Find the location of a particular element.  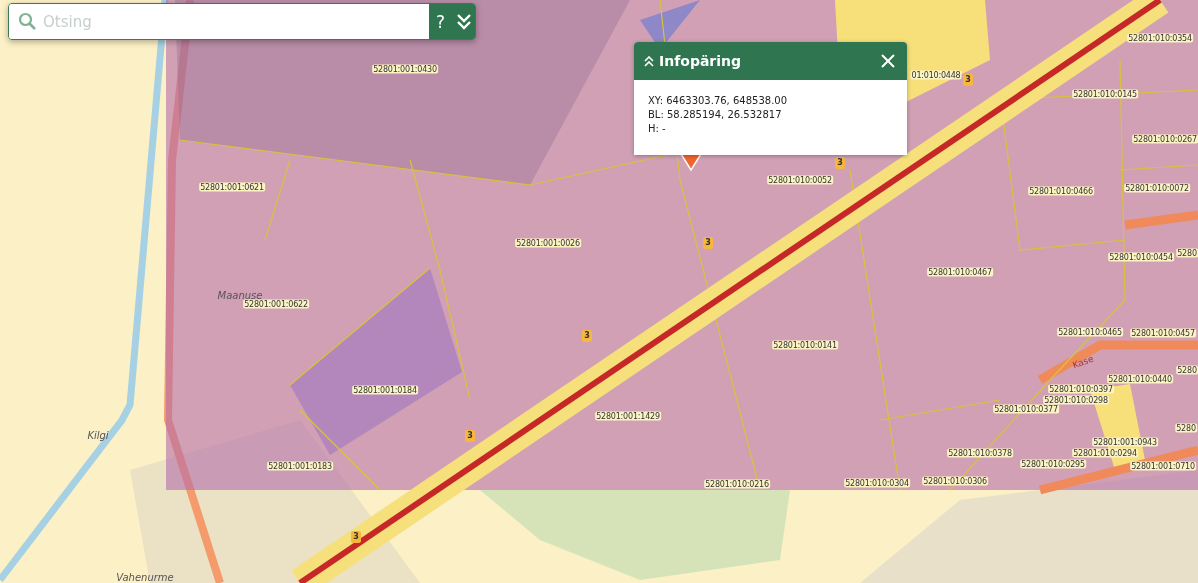

search-field: Otsing is located at coordinates (219, 21).